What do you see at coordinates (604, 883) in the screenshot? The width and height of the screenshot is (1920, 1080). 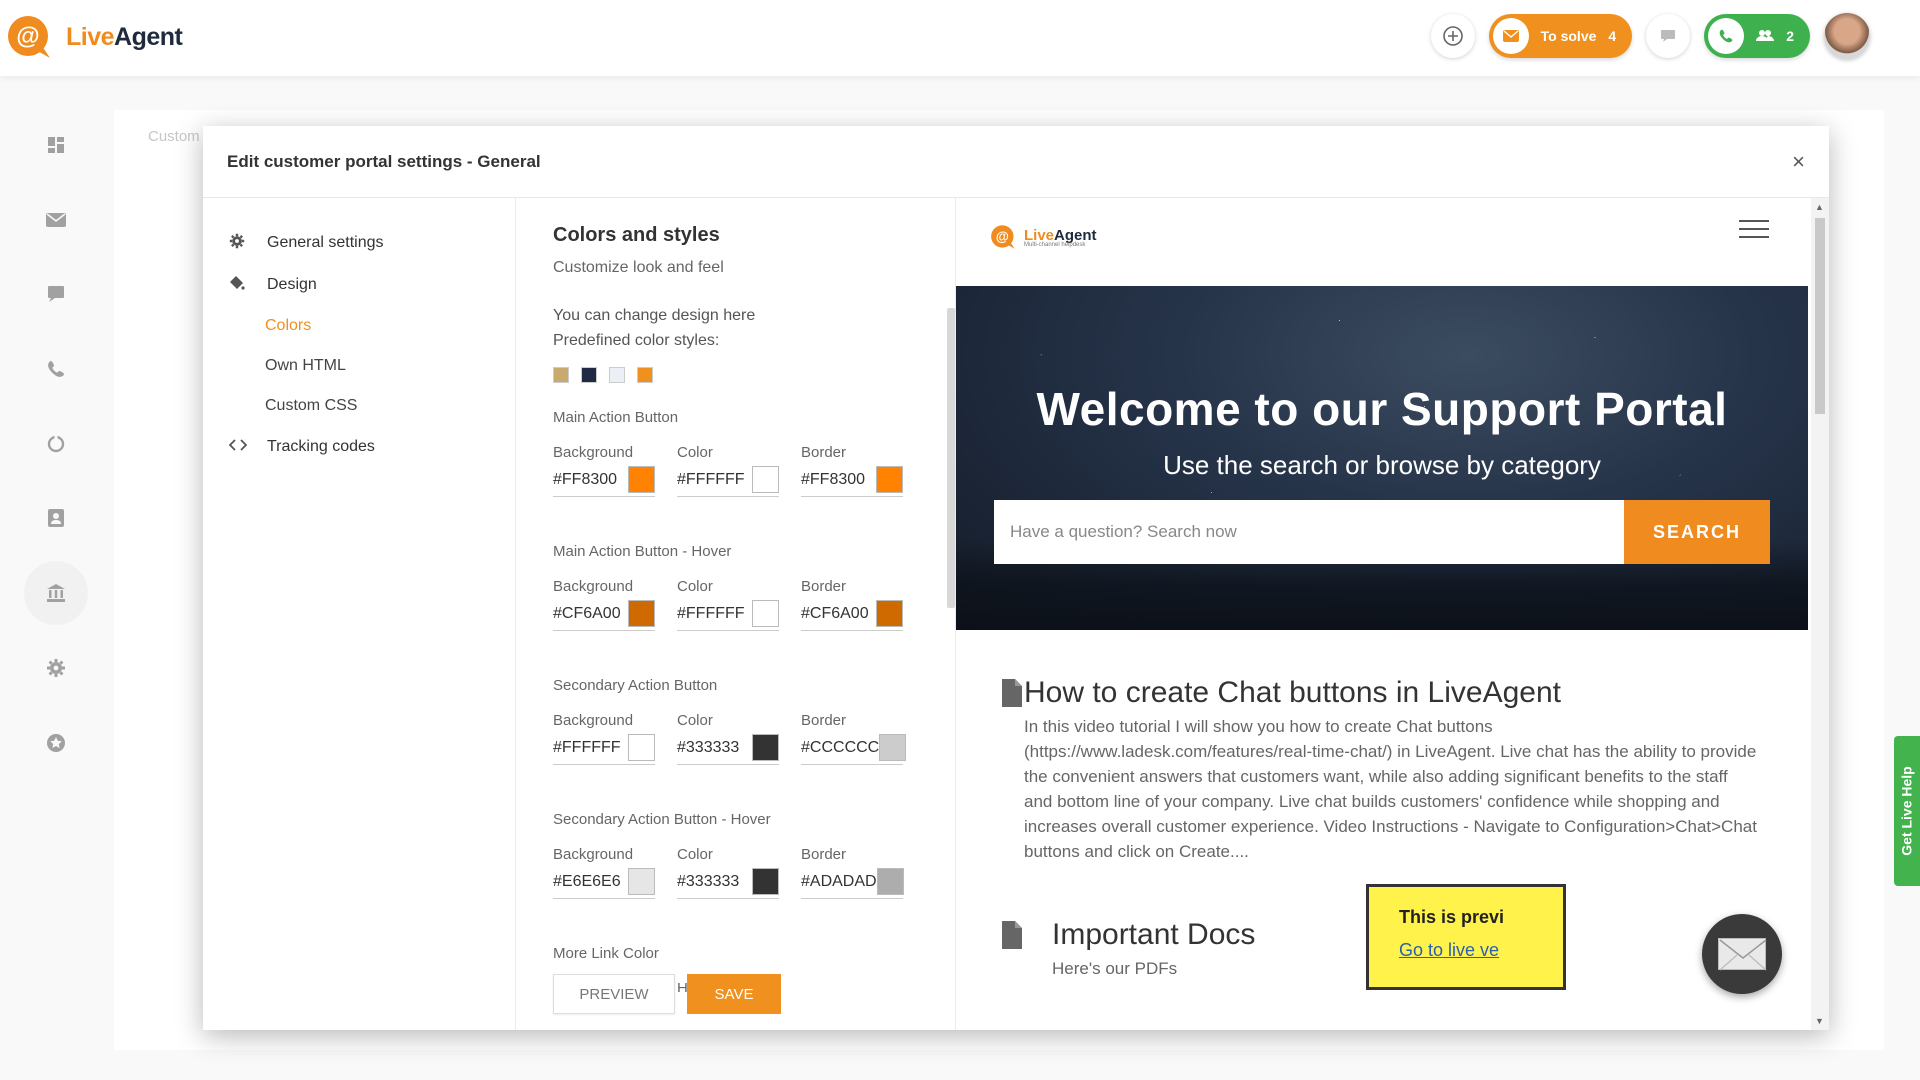 I see `background-input: #E6E6E6` at bounding box center [604, 883].